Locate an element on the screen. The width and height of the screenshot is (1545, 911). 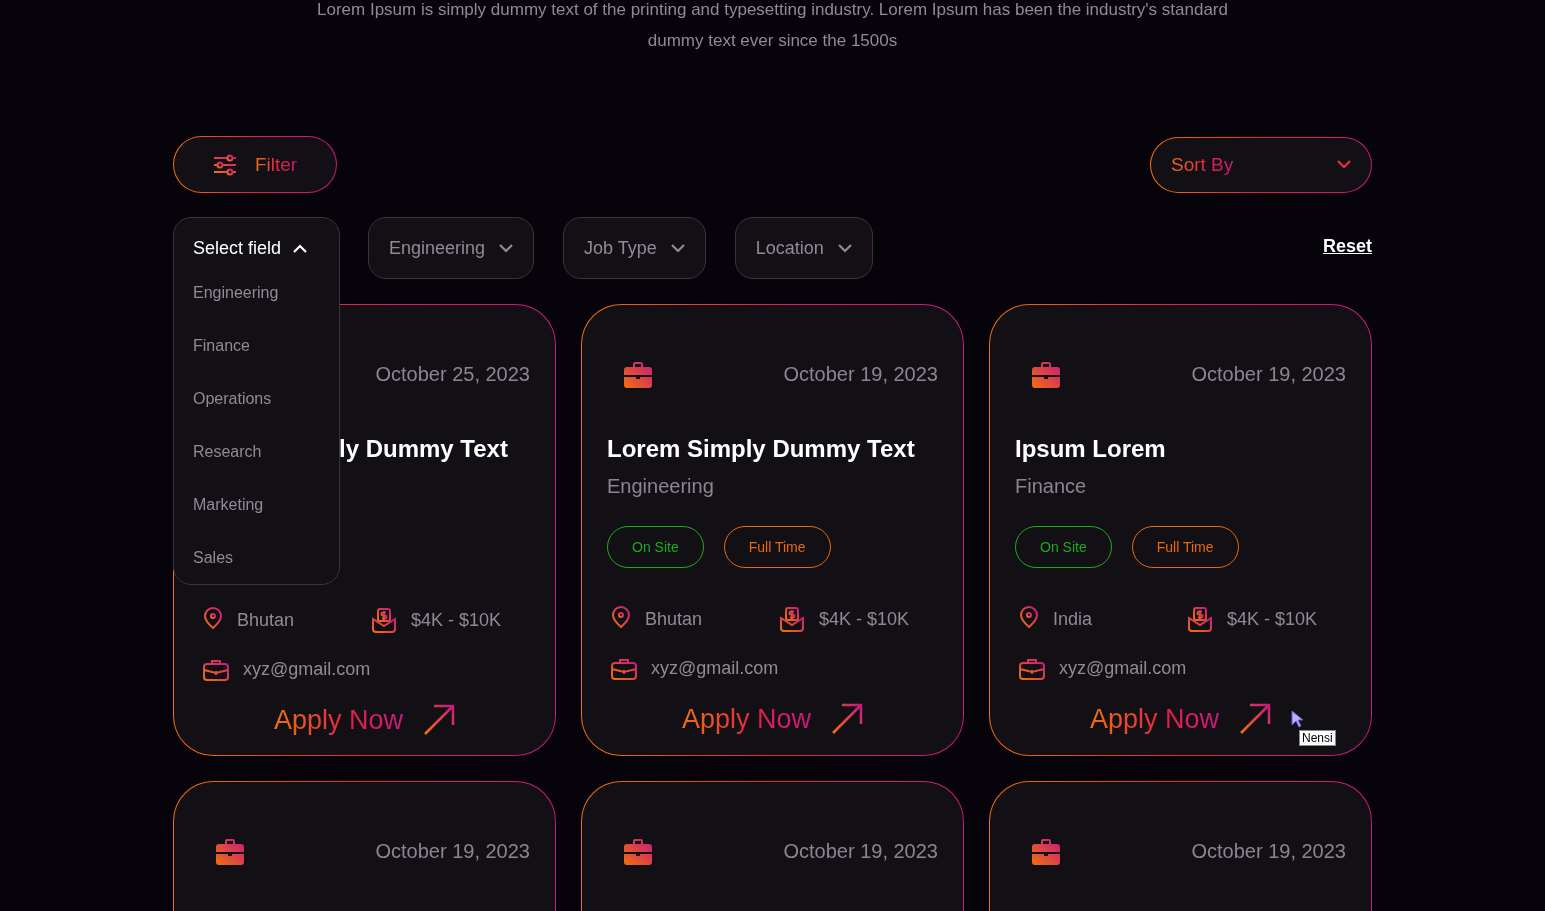
job-category: Finance is located at coordinates (1051, 486).